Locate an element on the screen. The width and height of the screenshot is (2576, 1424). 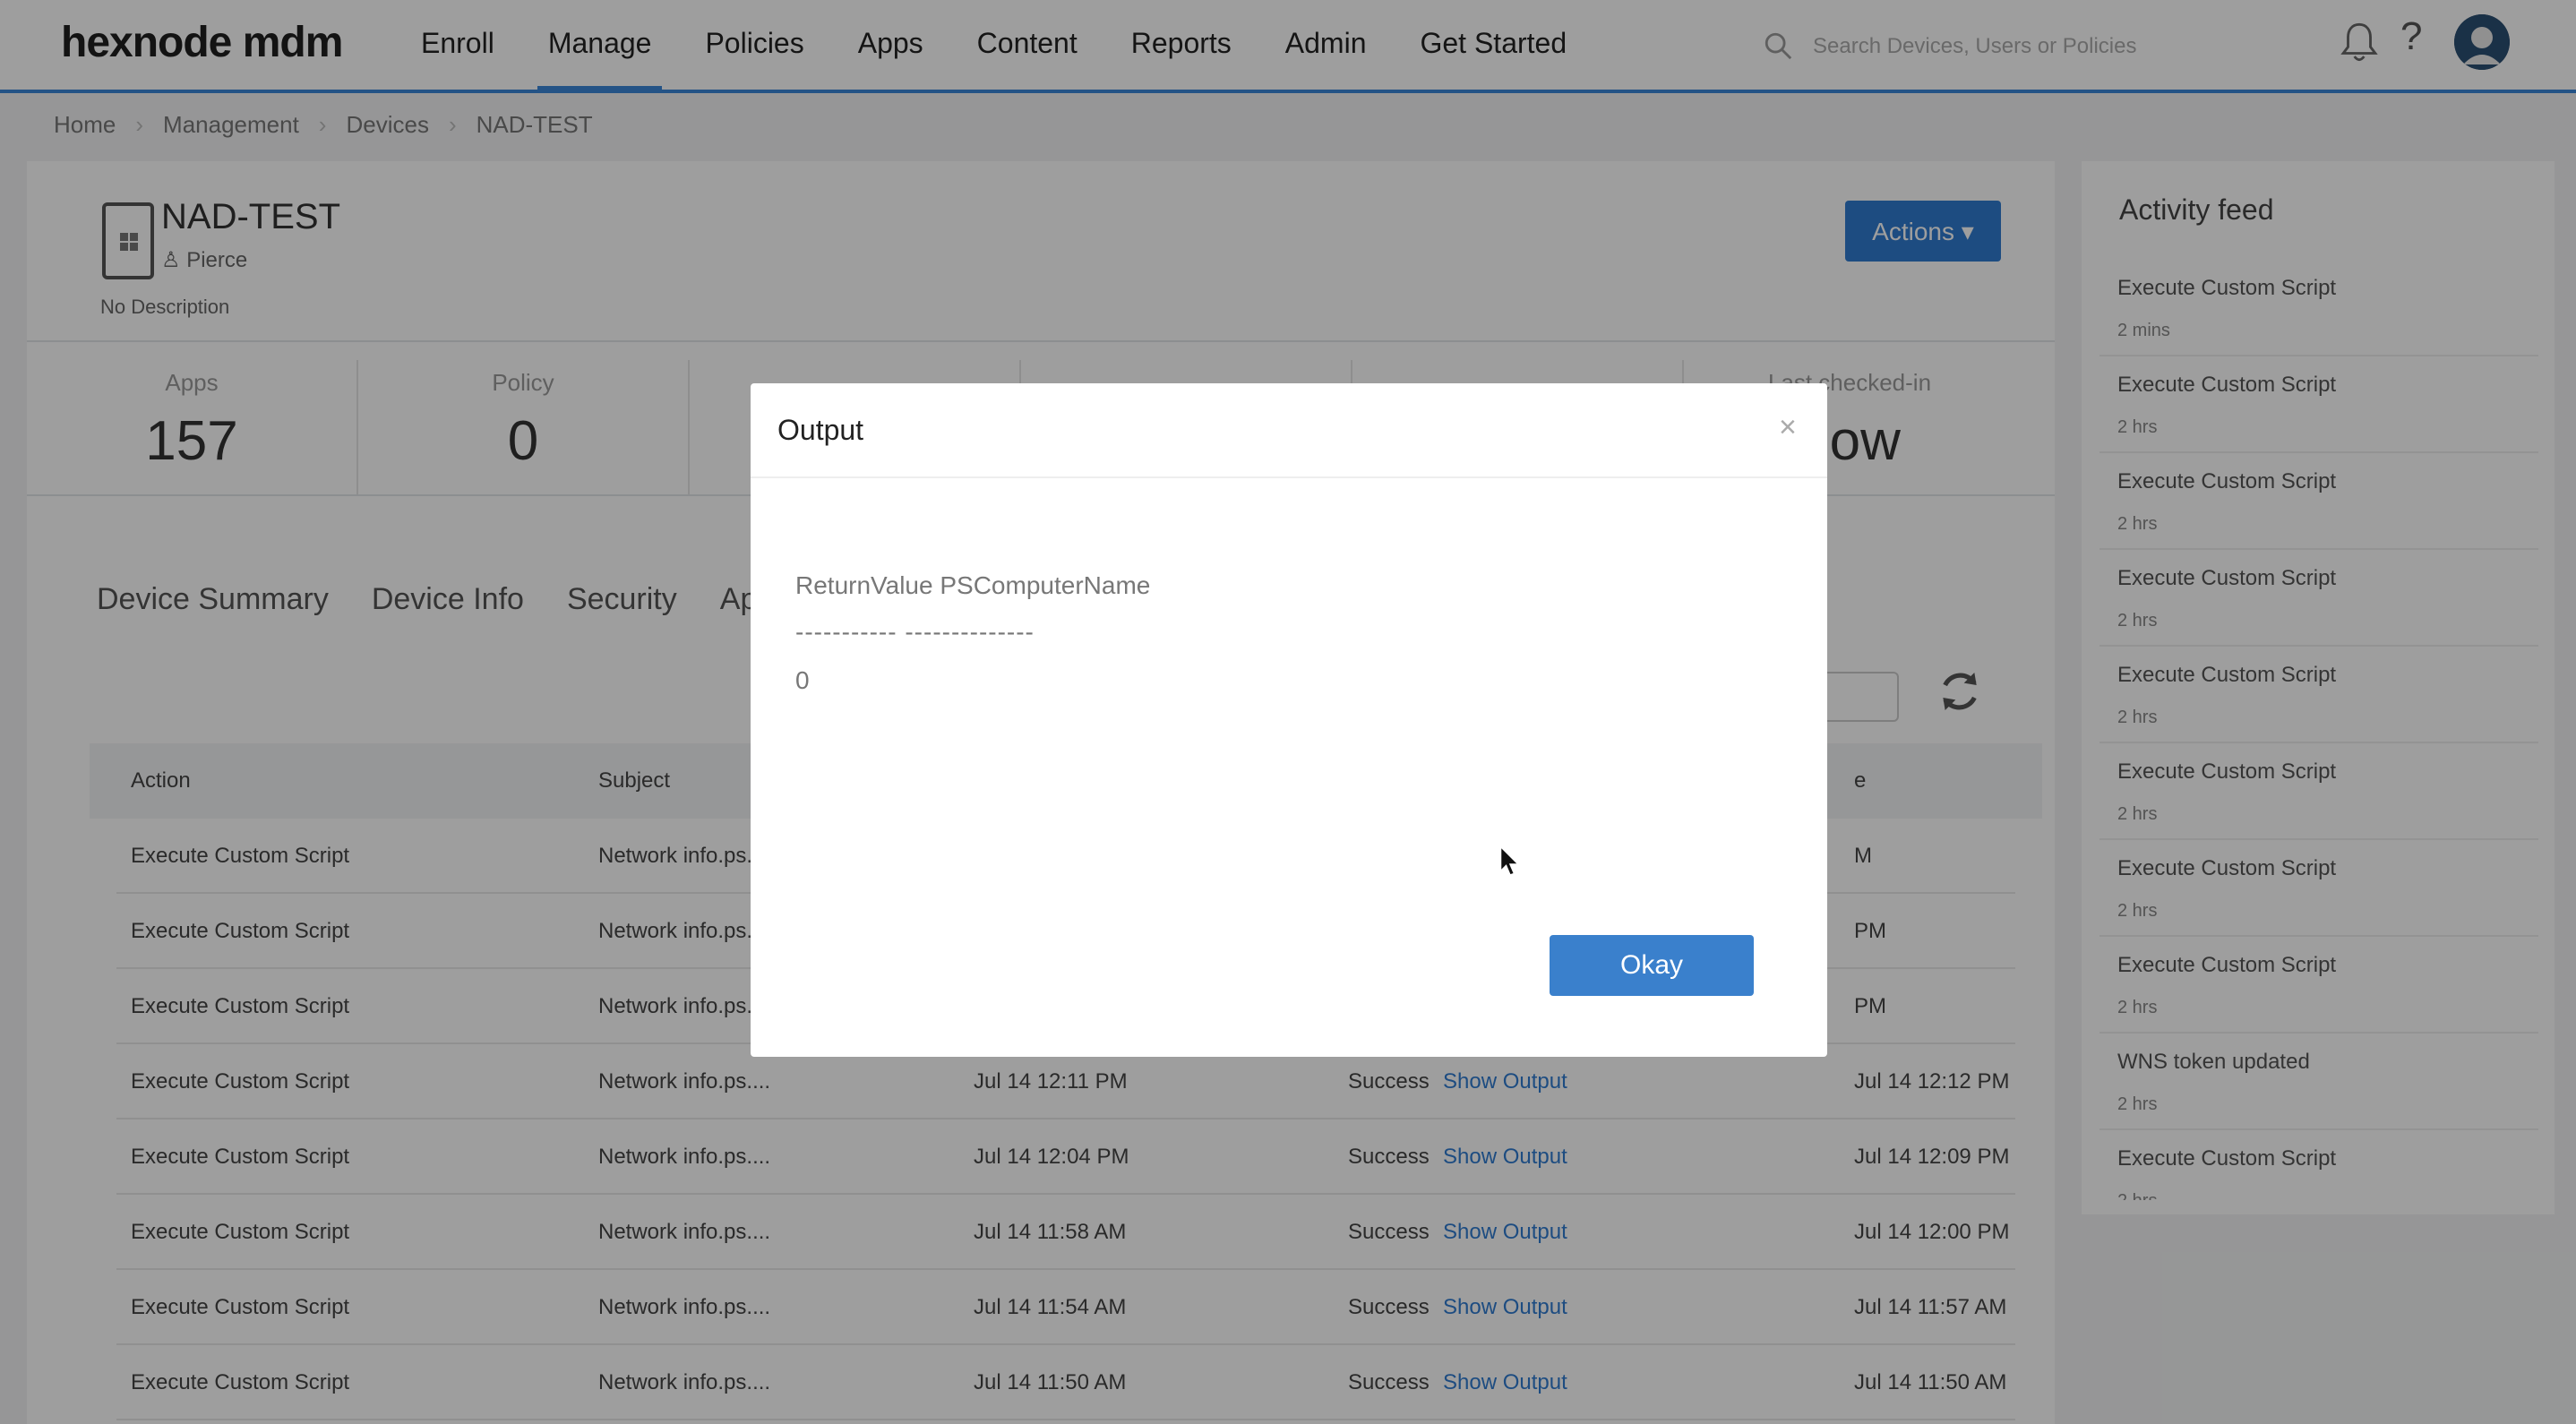
mouse-cursor-icon is located at coordinates (1509, 861).